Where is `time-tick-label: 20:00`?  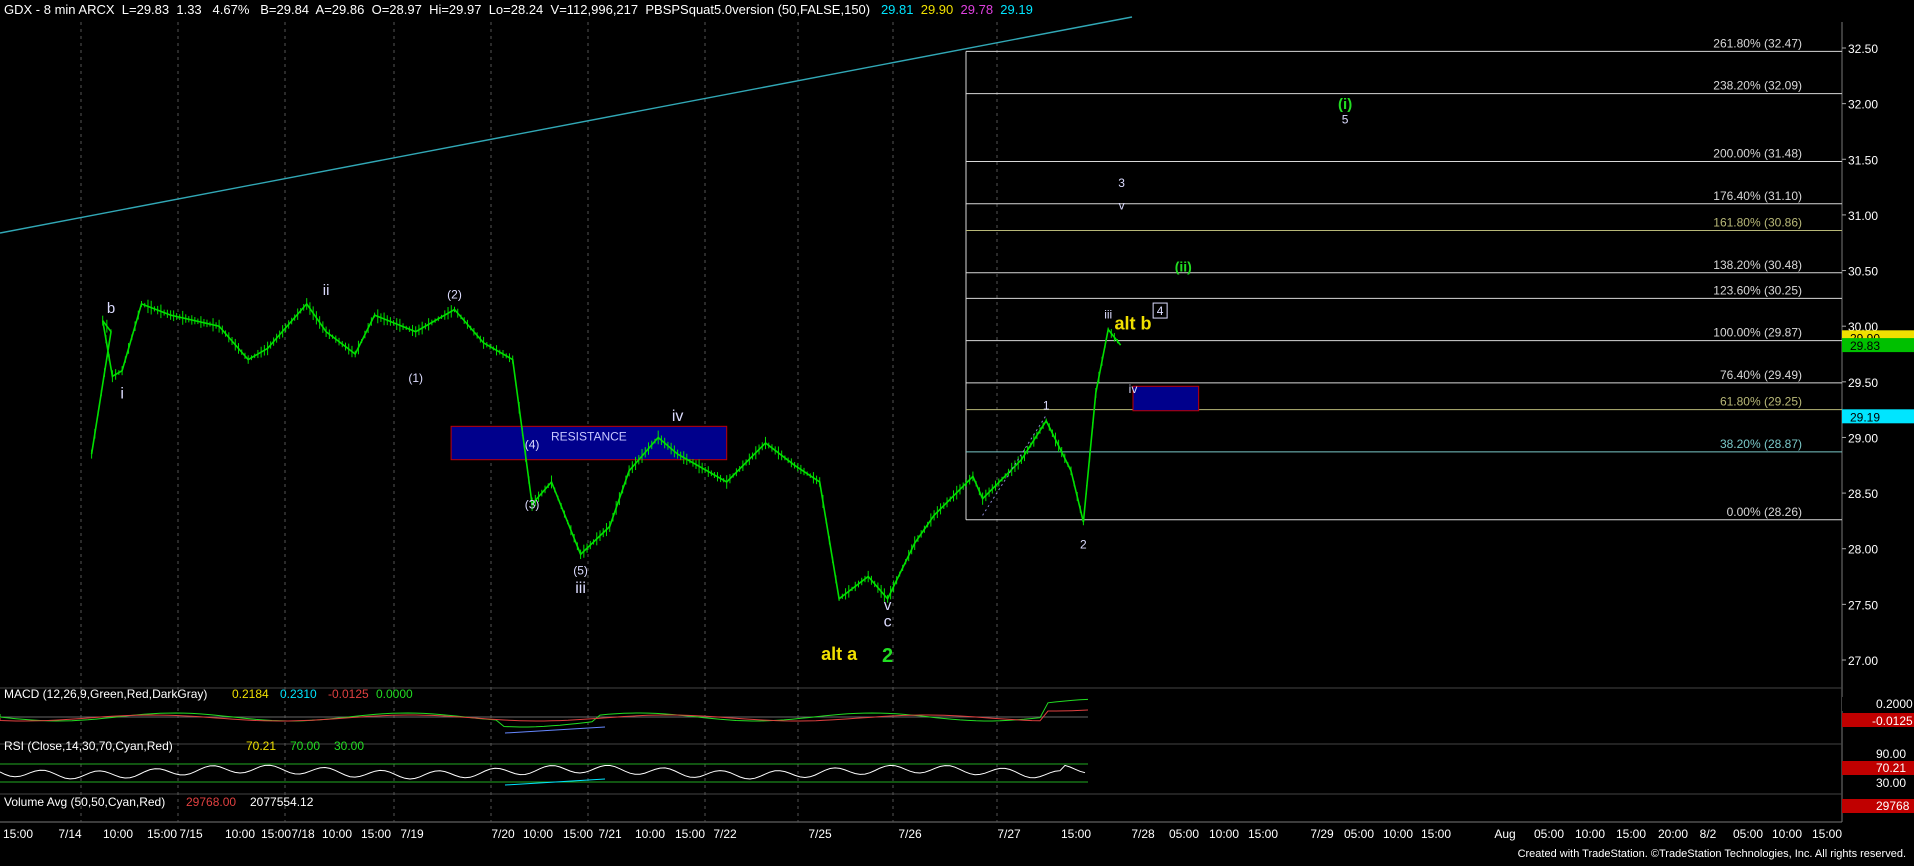 time-tick-label: 20:00 is located at coordinates (1673, 834).